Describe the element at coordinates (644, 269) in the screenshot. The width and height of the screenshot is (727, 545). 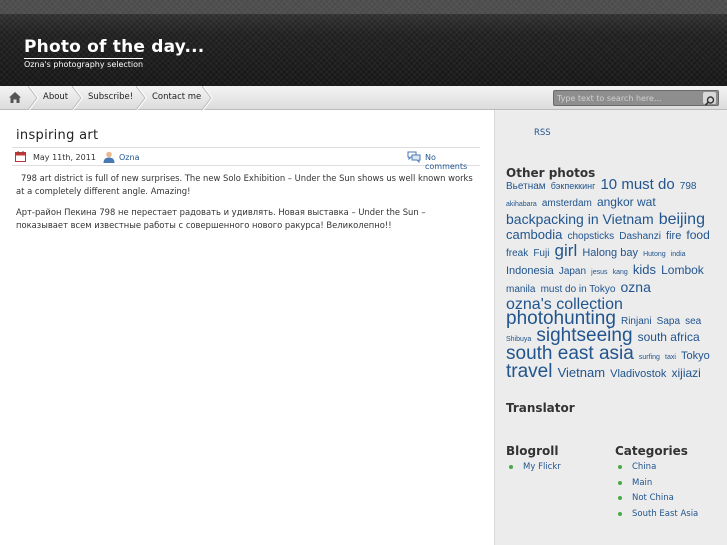
I see `tag-link: kids` at that location.